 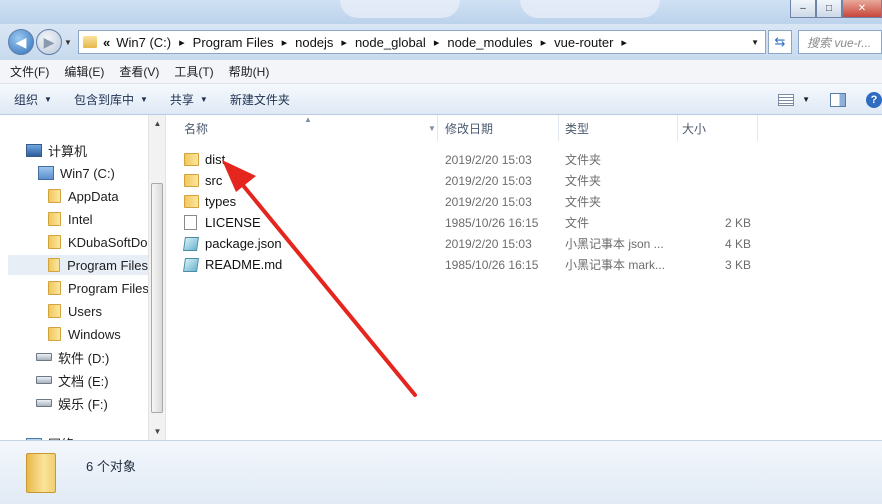 I want to click on breadcrumb-item: node_modules, so click(x=489, y=42).